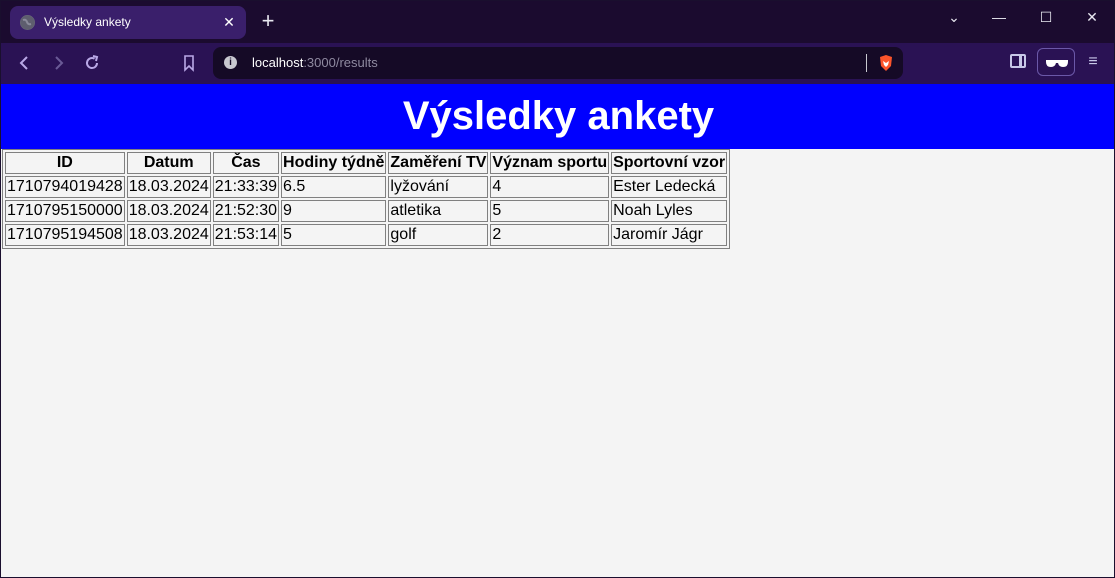  I want to click on cell-cas: 21:52:30, so click(246, 211).